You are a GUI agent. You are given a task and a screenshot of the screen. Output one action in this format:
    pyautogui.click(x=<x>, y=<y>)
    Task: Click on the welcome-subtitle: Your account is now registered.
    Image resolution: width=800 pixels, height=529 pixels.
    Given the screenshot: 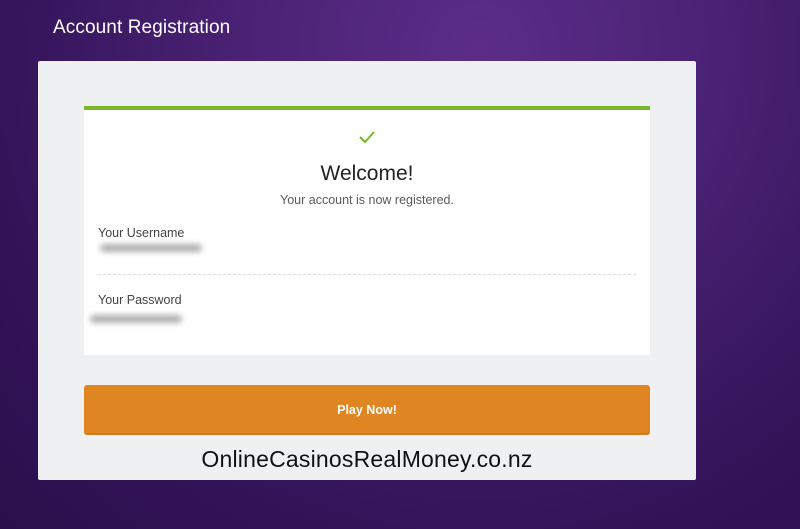 What is the action you would take?
    pyautogui.click(x=367, y=200)
    